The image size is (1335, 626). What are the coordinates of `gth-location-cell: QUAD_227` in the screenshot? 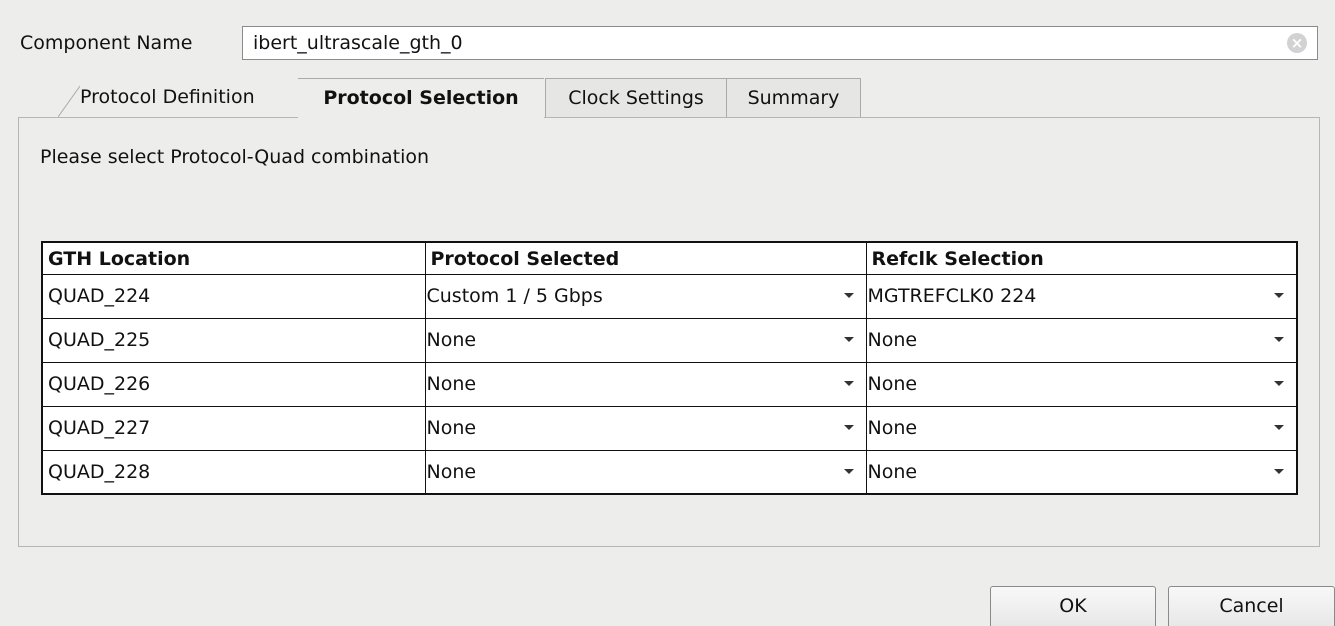 It's located at (233, 428).